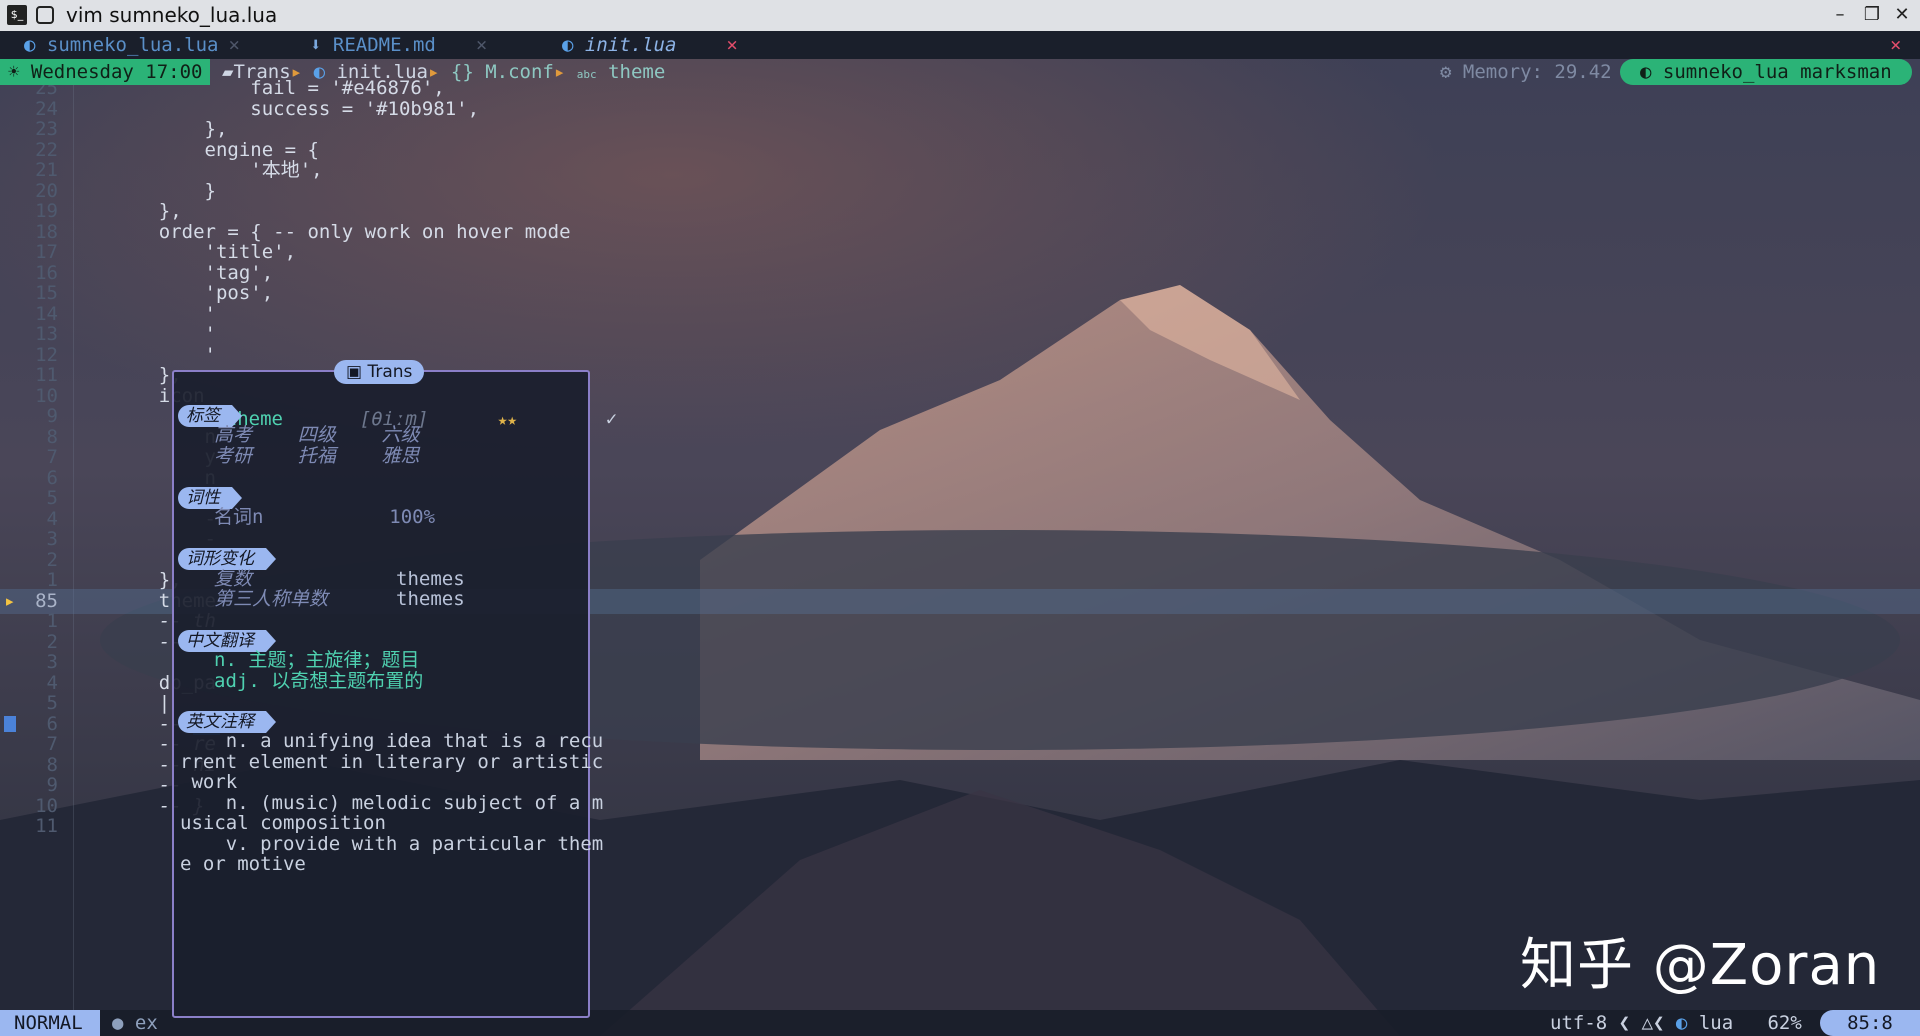 This screenshot has height=1036, width=1920. I want to click on window-titlebar: $_ vim sumneko_lua.lua – ❐ ✕, so click(960, 15).